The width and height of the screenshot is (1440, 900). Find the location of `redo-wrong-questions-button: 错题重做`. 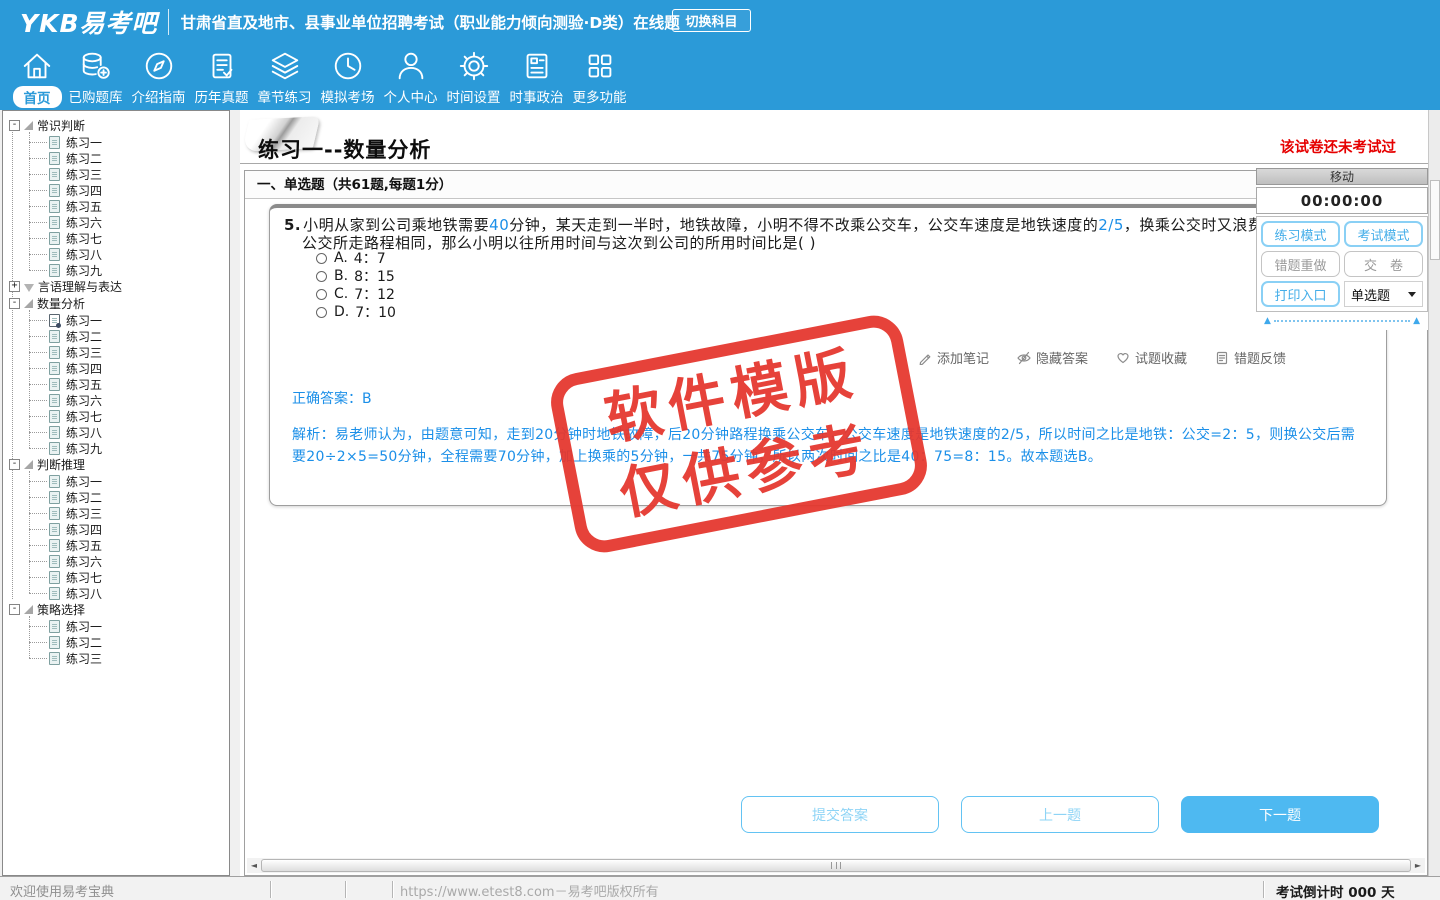

redo-wrong-questions-button: 错题重做 is located at coordinates (1300, 264).